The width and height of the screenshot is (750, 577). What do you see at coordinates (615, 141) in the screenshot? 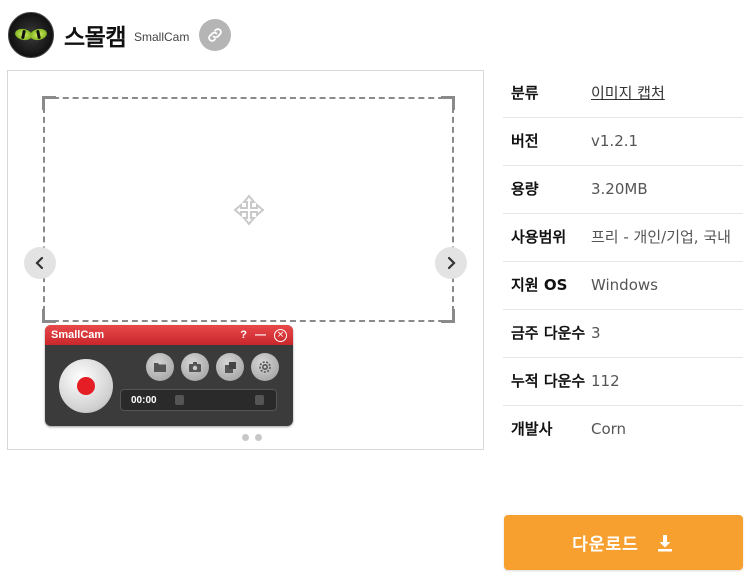
I see `info-value: v1.2.1` at bounding box center [615, 141].